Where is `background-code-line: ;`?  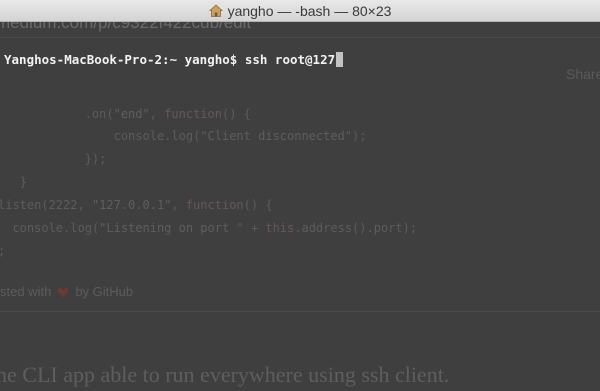
background-code-line: ; is located at coordinates (2, 251).